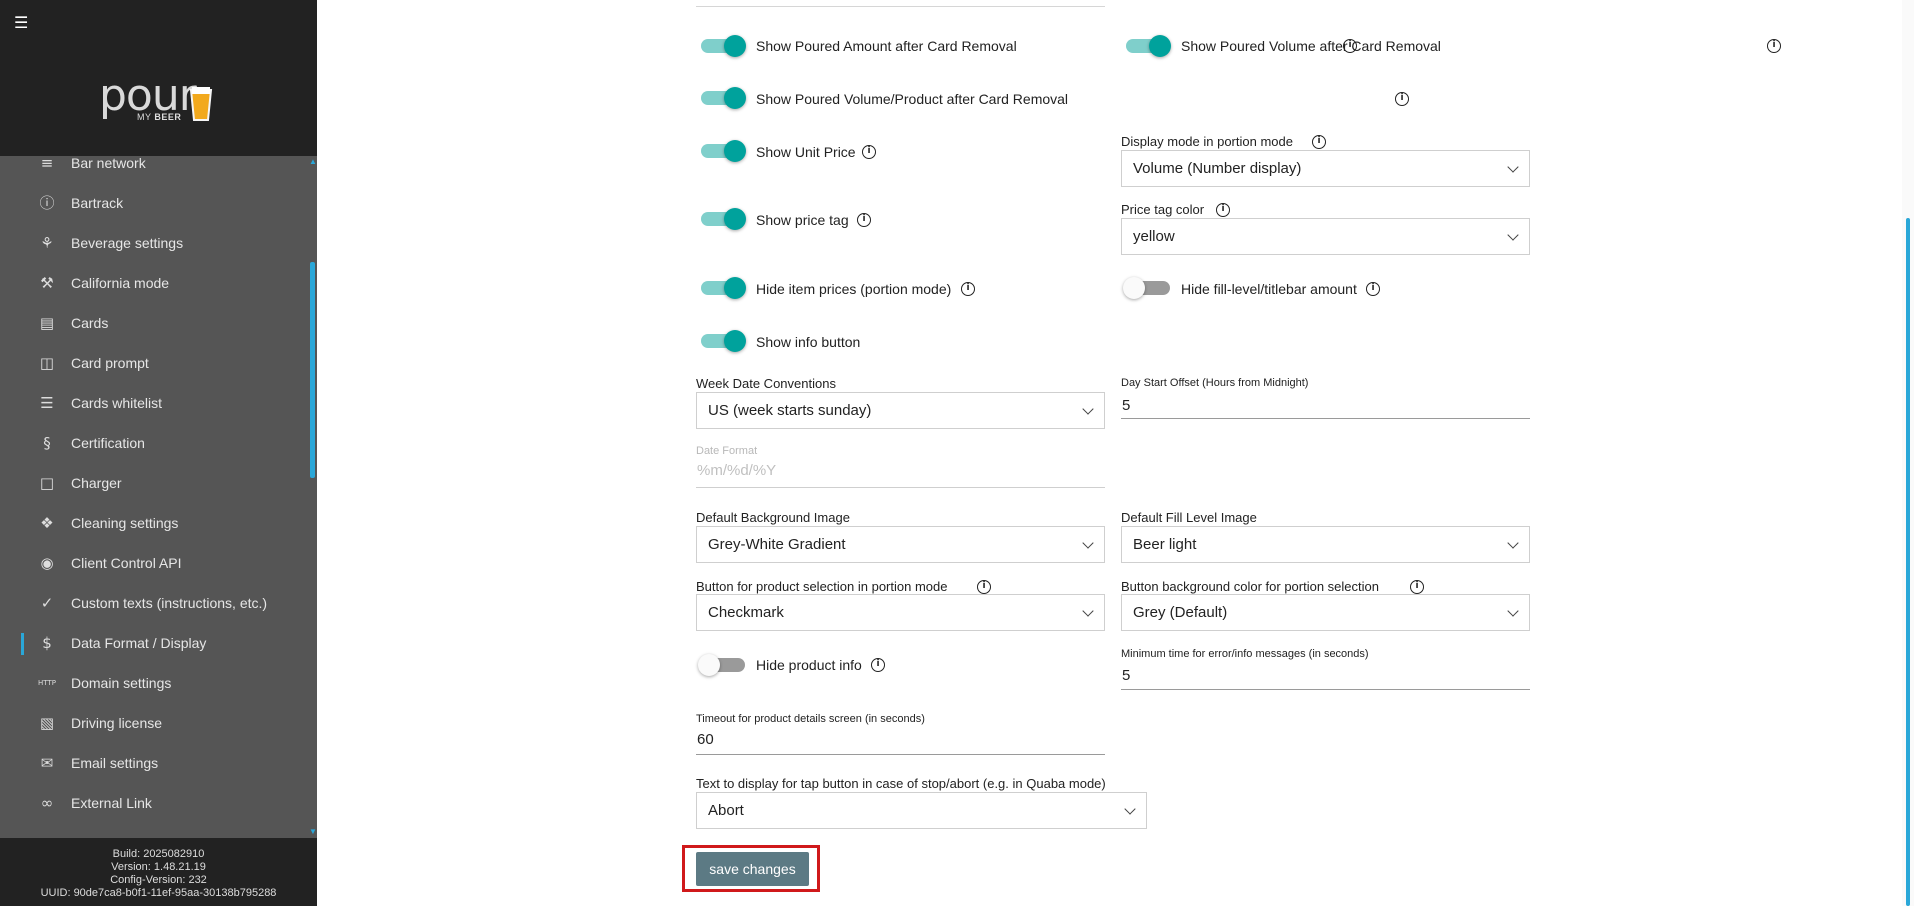 This screenshot has height=906, width=1914. I want to click on sidebar-item-custom-texts: ✓ Custom texts (instructions, etc.), so click(153, 603).